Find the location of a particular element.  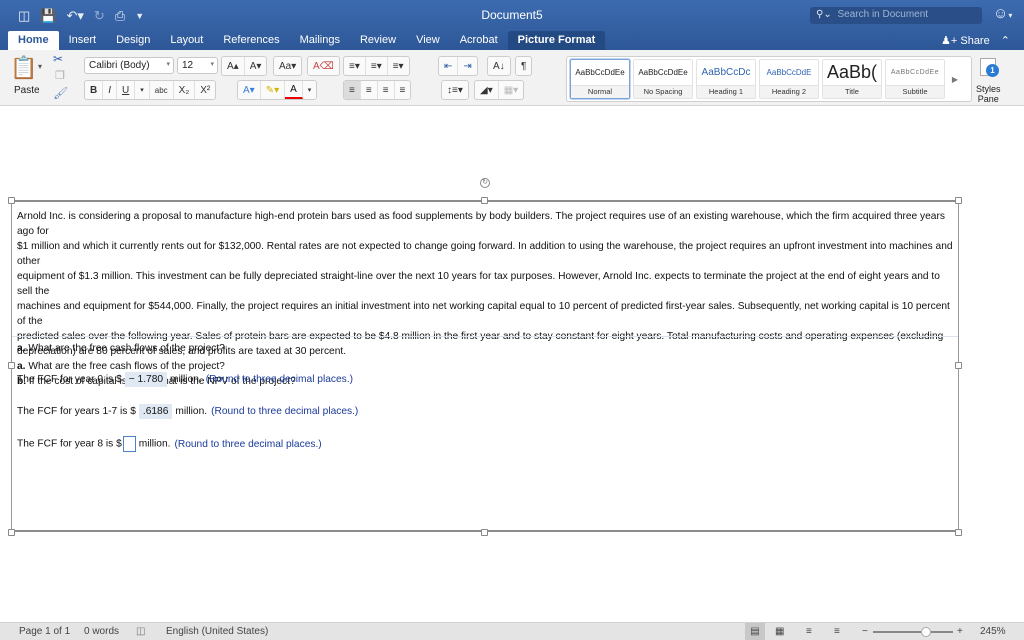

font-color-dropdown-icon: ▾ is located at coordinates (310, 90).